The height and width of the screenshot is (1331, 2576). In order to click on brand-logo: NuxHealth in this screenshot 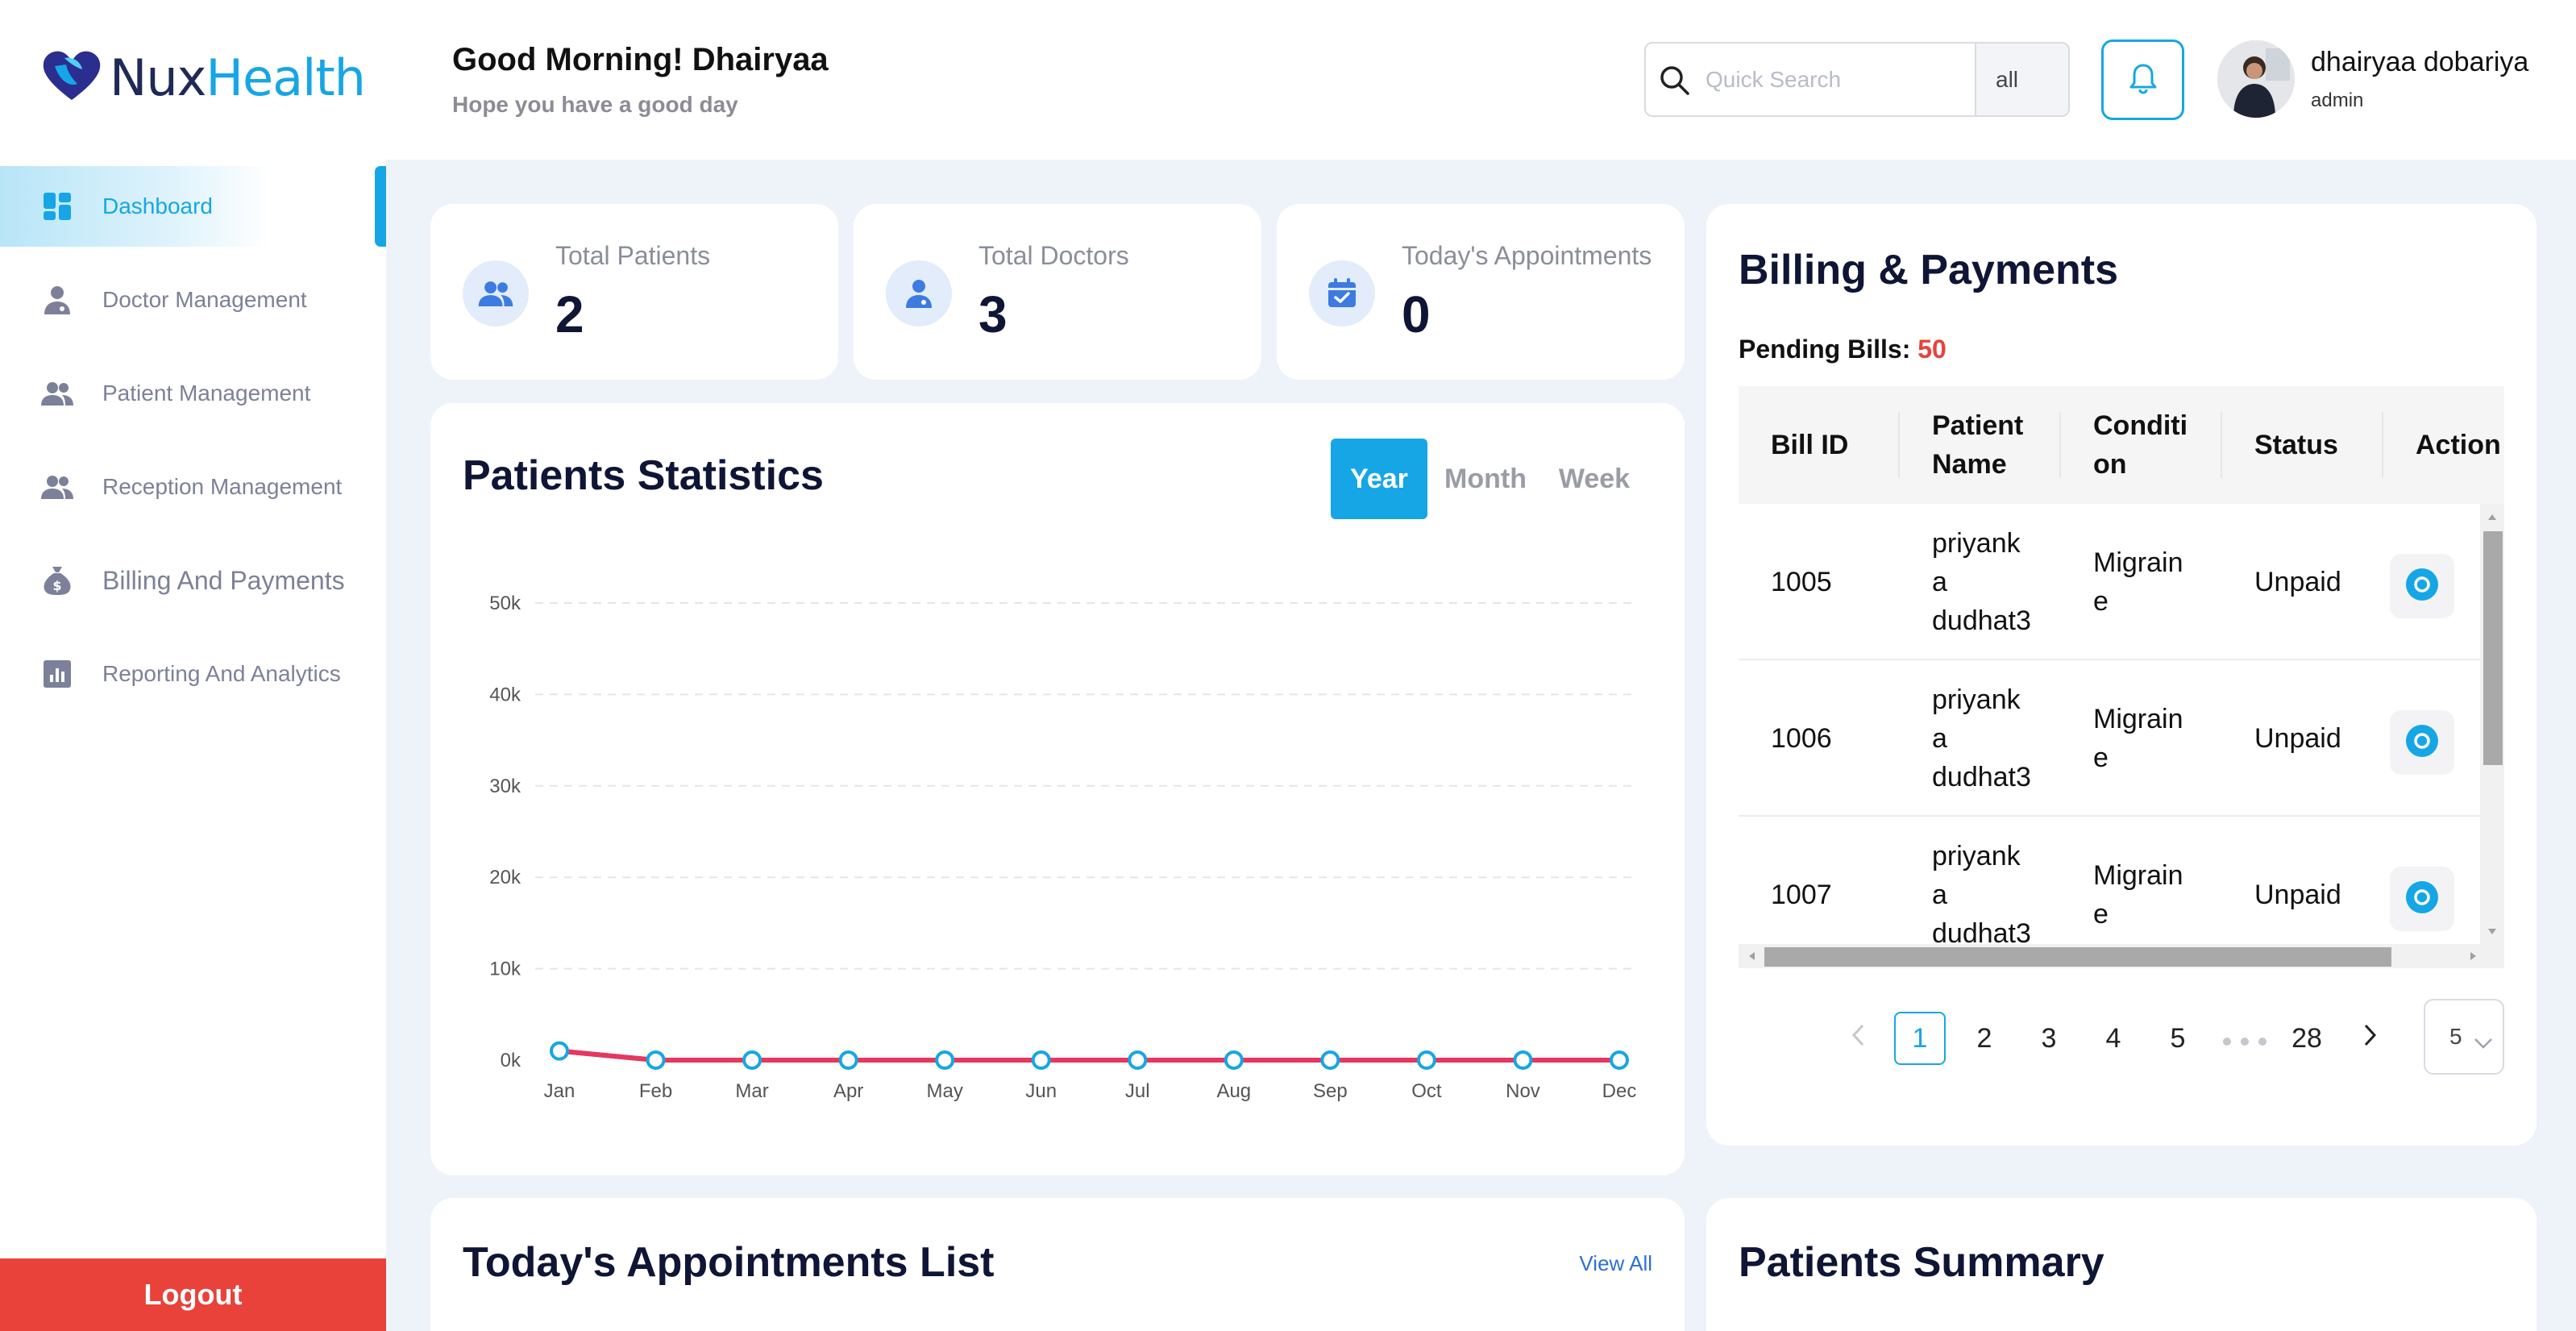, I will do `click(203, 77)`.